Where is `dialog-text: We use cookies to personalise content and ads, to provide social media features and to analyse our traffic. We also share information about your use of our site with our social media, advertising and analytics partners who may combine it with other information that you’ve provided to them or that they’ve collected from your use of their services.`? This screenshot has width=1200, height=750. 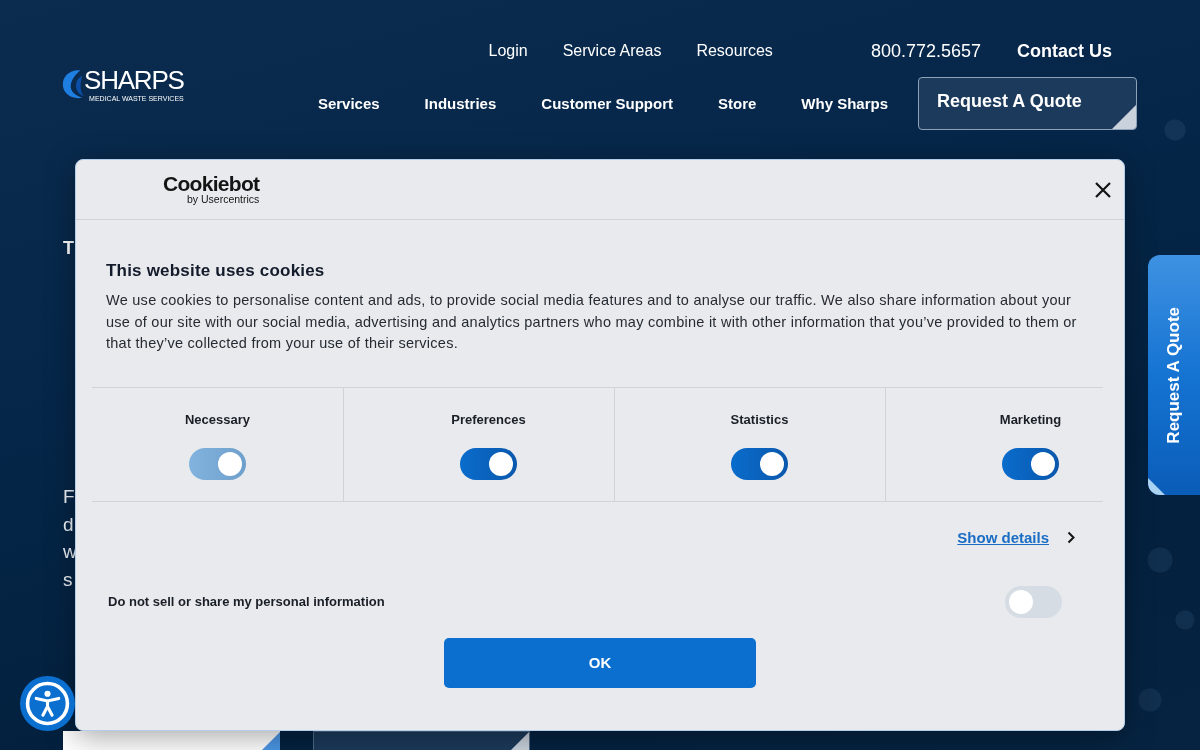
dialog-text: We use cookies to personalise content and ads, to provide social media features and to analyse our traffic. We also share information about your use of our site with our social media, advertising and analytics partners who may combine it with other information that you’ve provided to them or that they’ve collected from your use of their services. is located at coordinates (592, 322).